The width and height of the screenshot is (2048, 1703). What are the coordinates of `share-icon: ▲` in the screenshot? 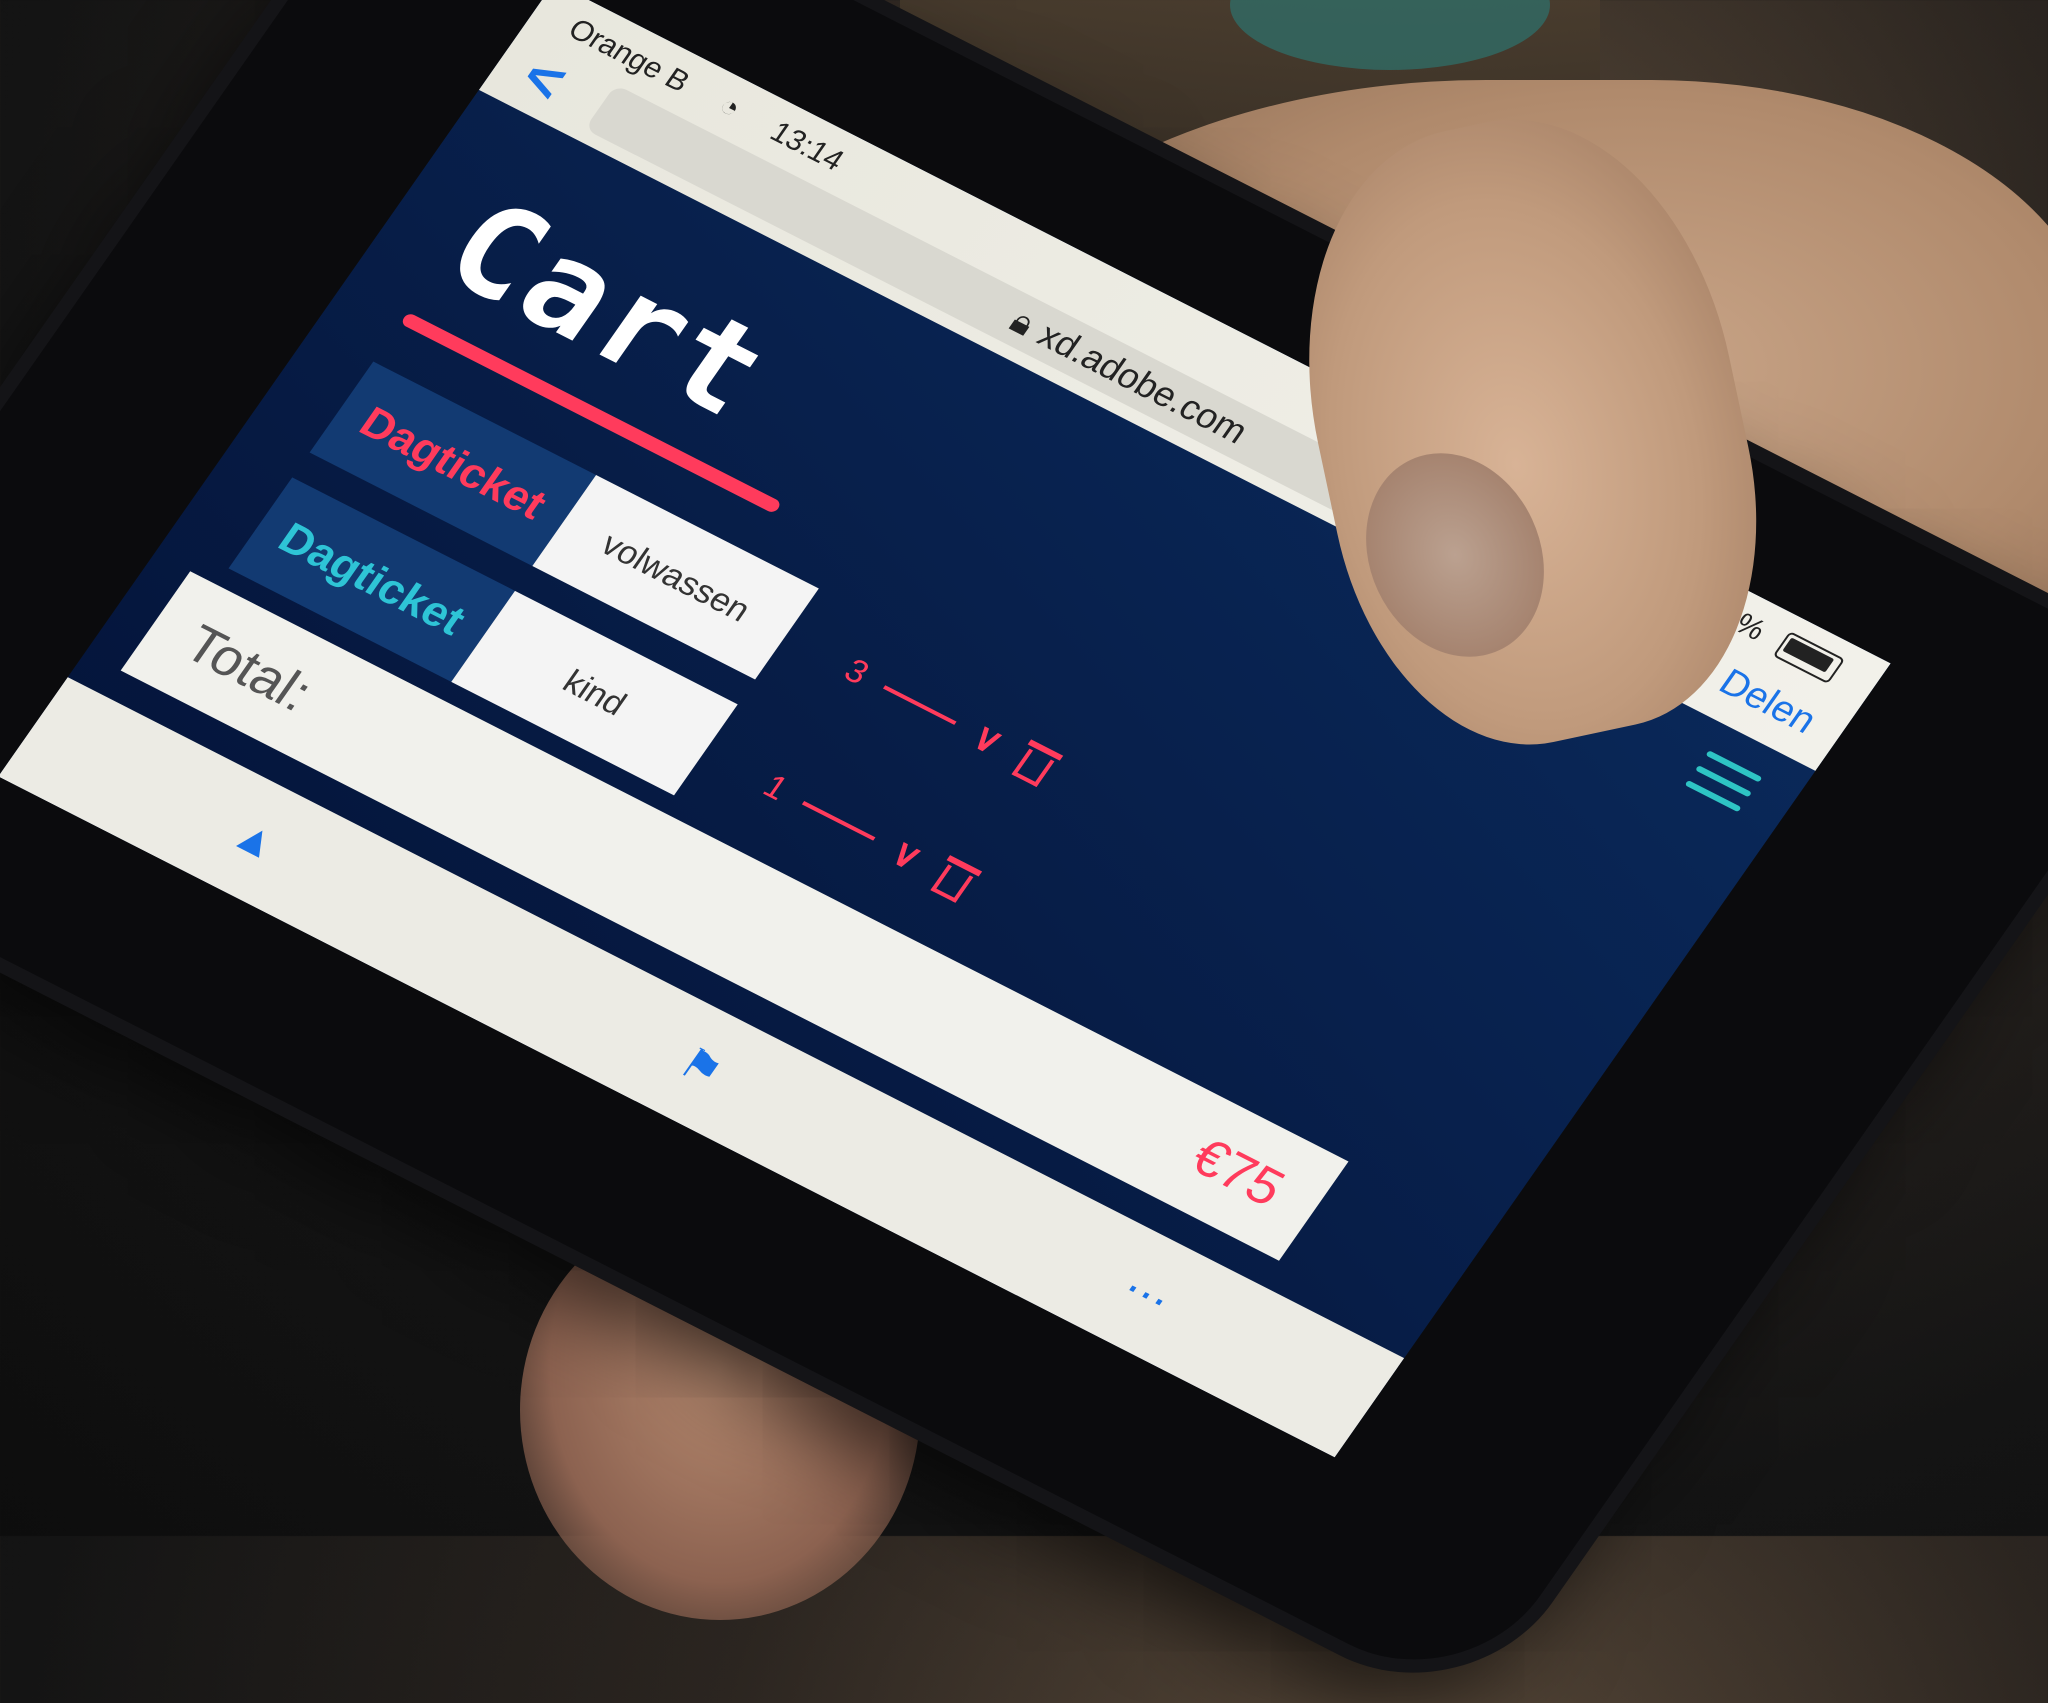 It's located at (255, 840).